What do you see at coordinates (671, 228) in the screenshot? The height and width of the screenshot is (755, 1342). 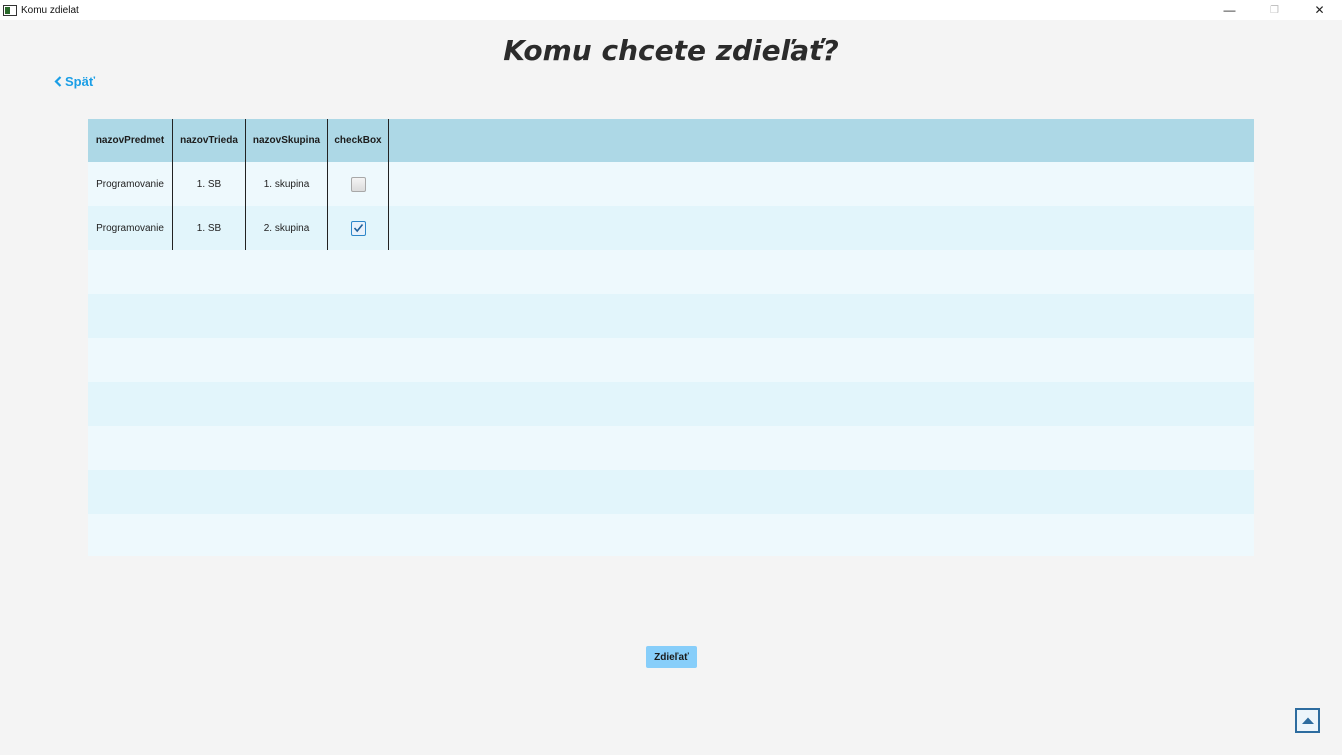 I see `table-row: Programovanie 1. SB 2. skupina` at bounding box center [671, 228].